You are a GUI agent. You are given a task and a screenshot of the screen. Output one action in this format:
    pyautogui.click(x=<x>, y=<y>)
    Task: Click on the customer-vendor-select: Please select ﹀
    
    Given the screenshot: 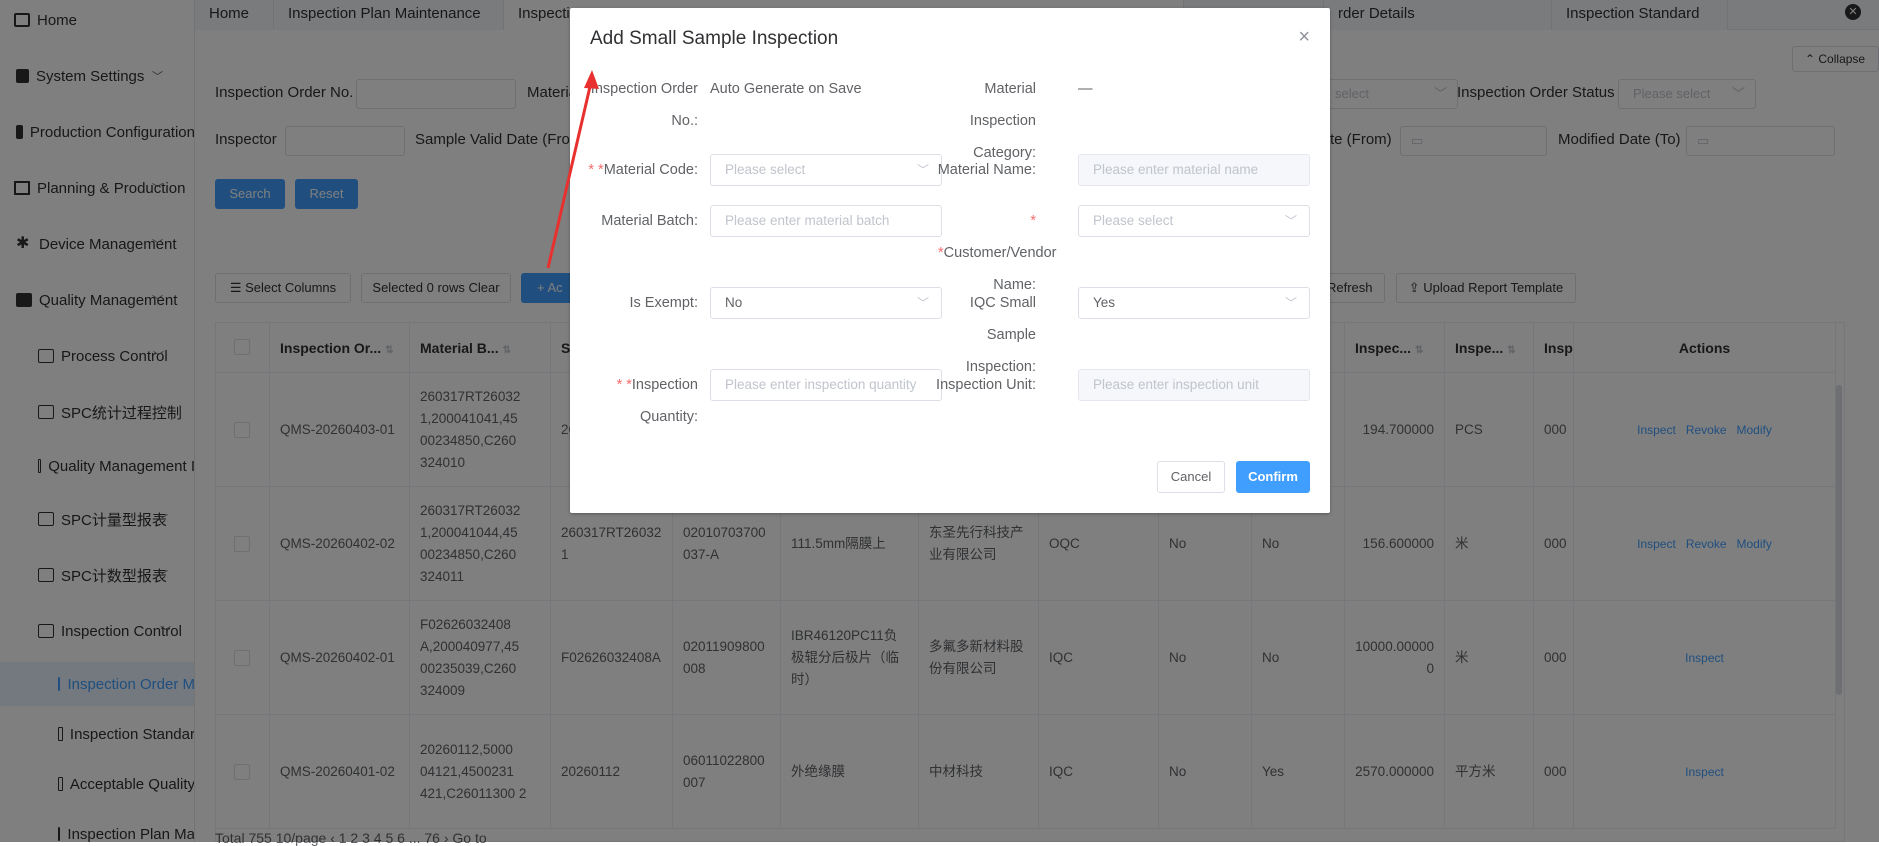 What is the action you would take?
    pyautogui.click(x=1194, y=221)
    